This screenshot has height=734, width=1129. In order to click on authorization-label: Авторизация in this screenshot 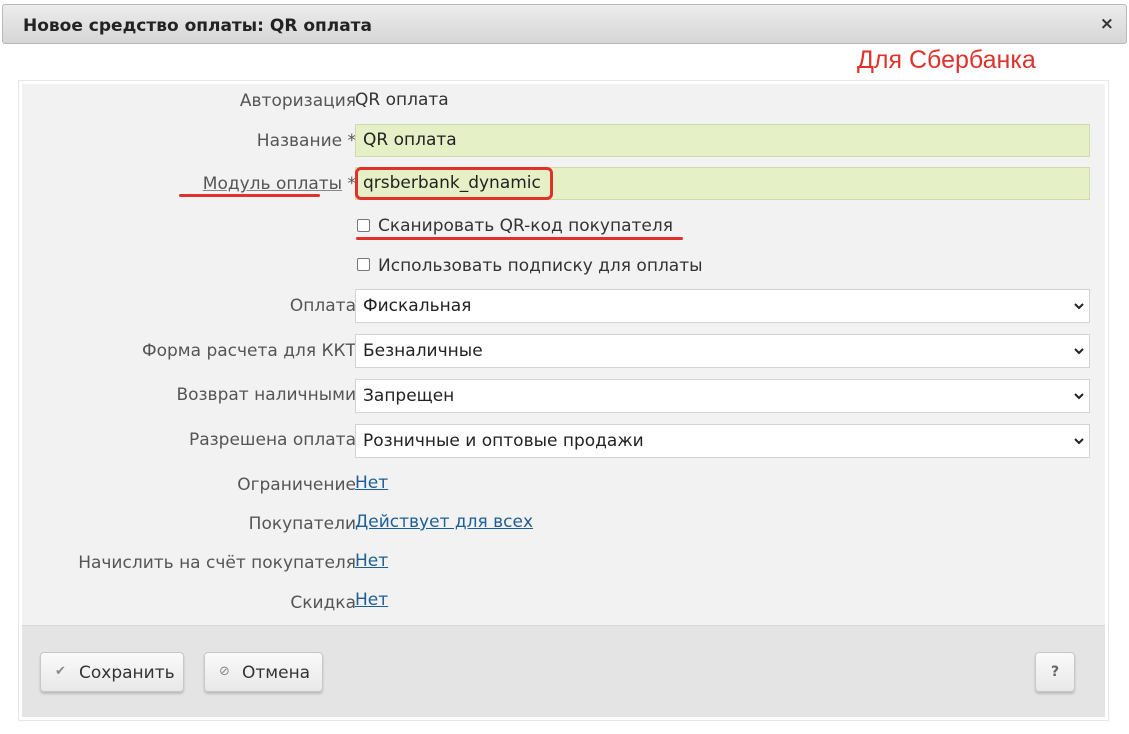, I will do `click(297, 101)`.